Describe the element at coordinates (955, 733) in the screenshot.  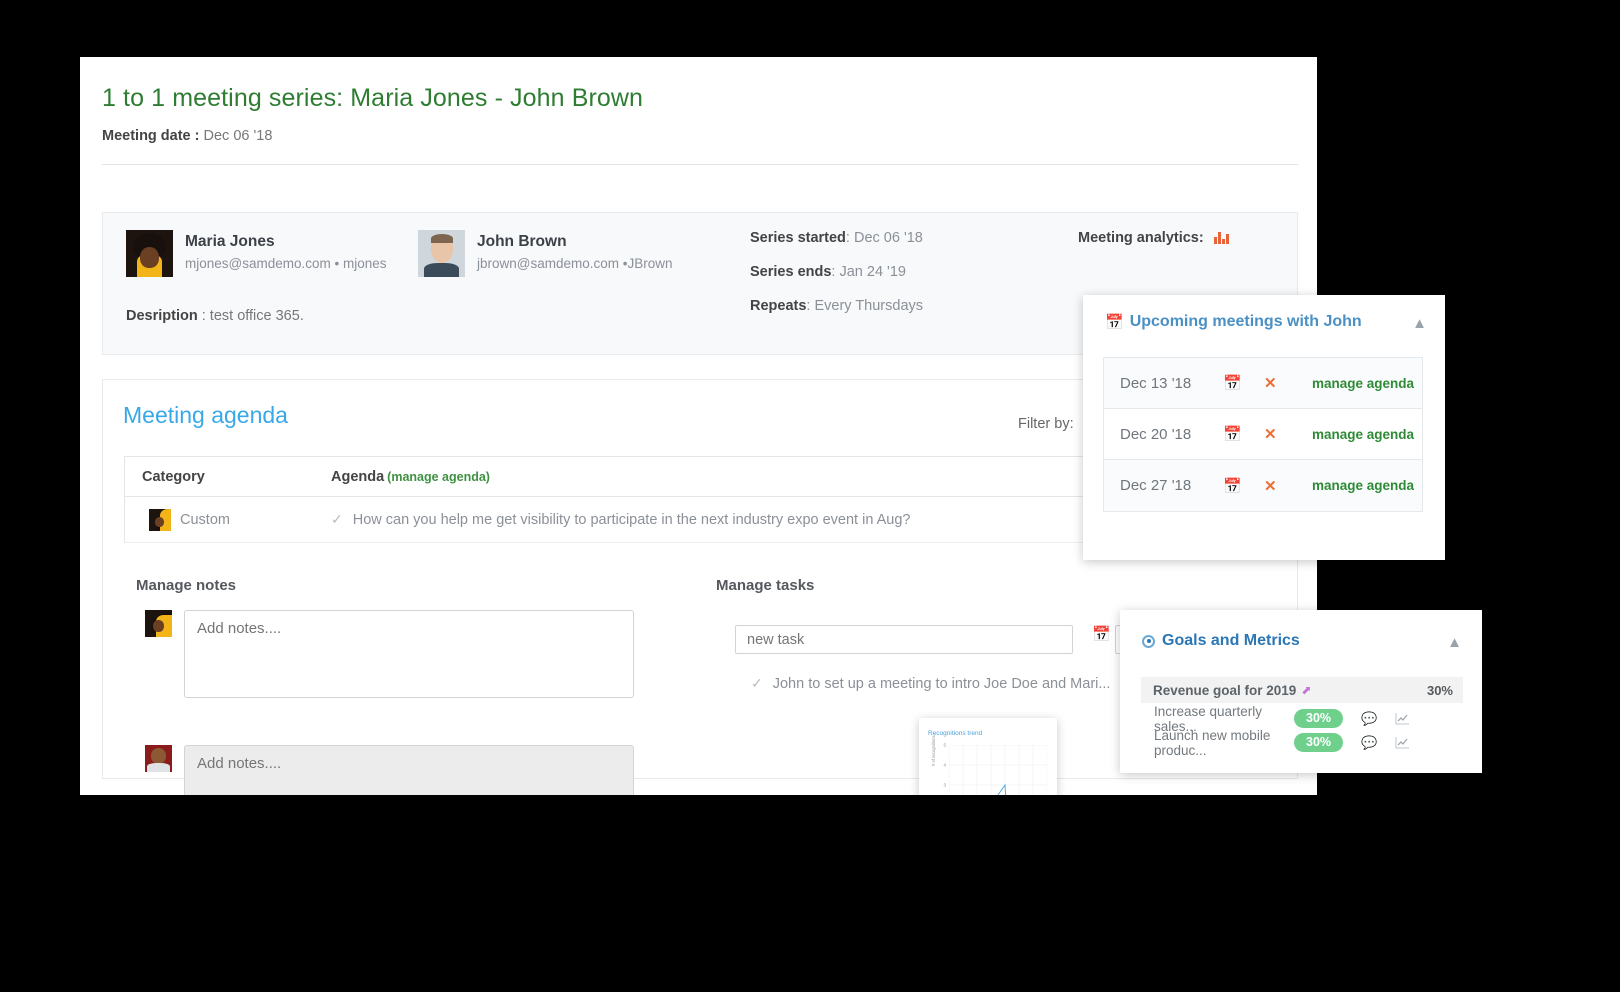
I see `chart-title: Recognitions trend` at that location.